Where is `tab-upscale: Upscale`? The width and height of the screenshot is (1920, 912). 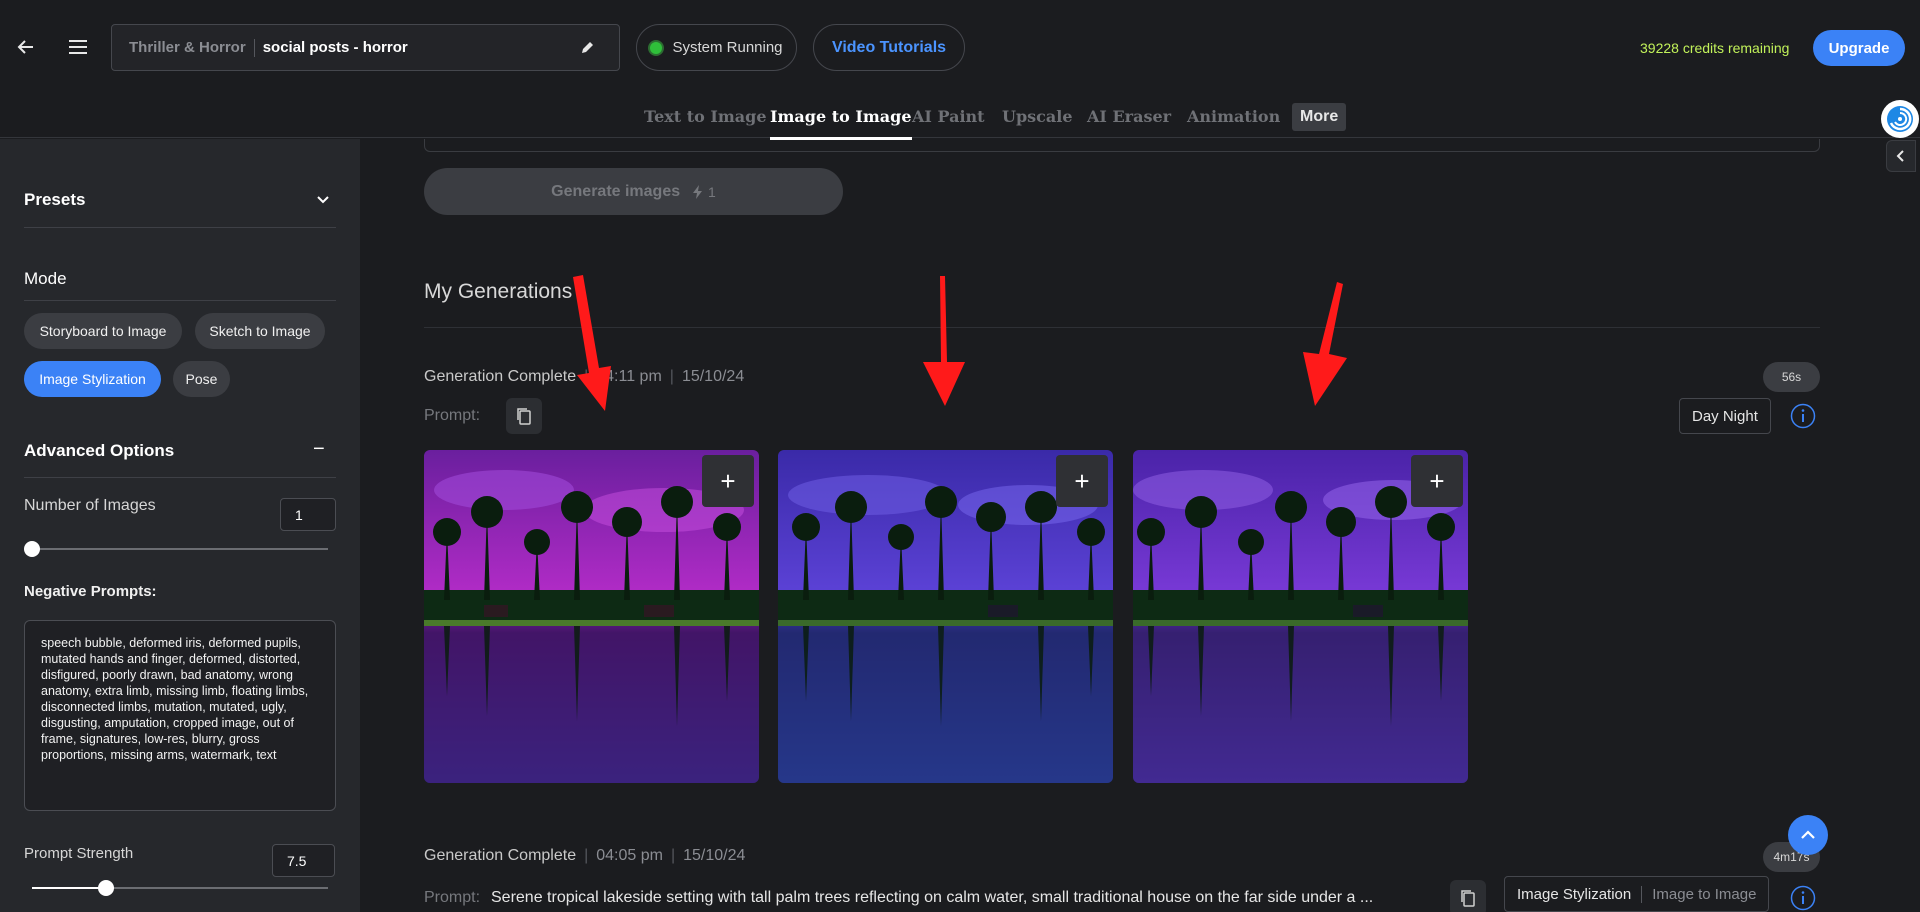
tab-upscale: Upscale is located at coordinates (1037, 116).